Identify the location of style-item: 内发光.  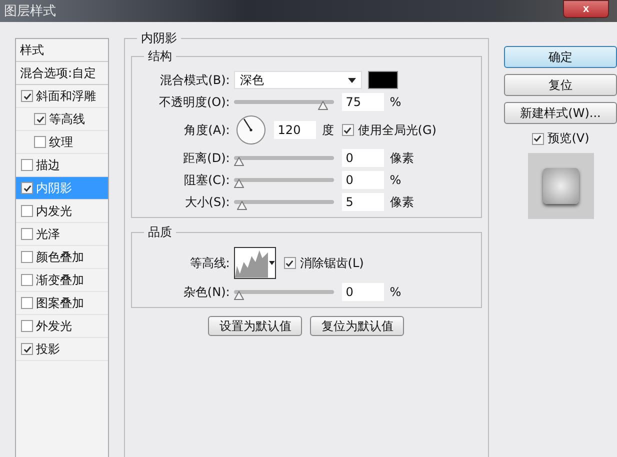
(62, 211).